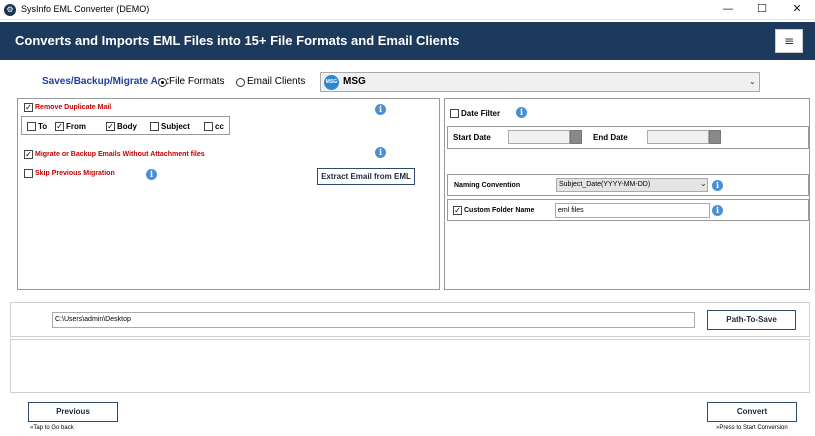  What do you see at coordinates (366, 176) in the screenshot?
I see `extract-email-button: Extract Email from EML` at bounding box center [366, 176].